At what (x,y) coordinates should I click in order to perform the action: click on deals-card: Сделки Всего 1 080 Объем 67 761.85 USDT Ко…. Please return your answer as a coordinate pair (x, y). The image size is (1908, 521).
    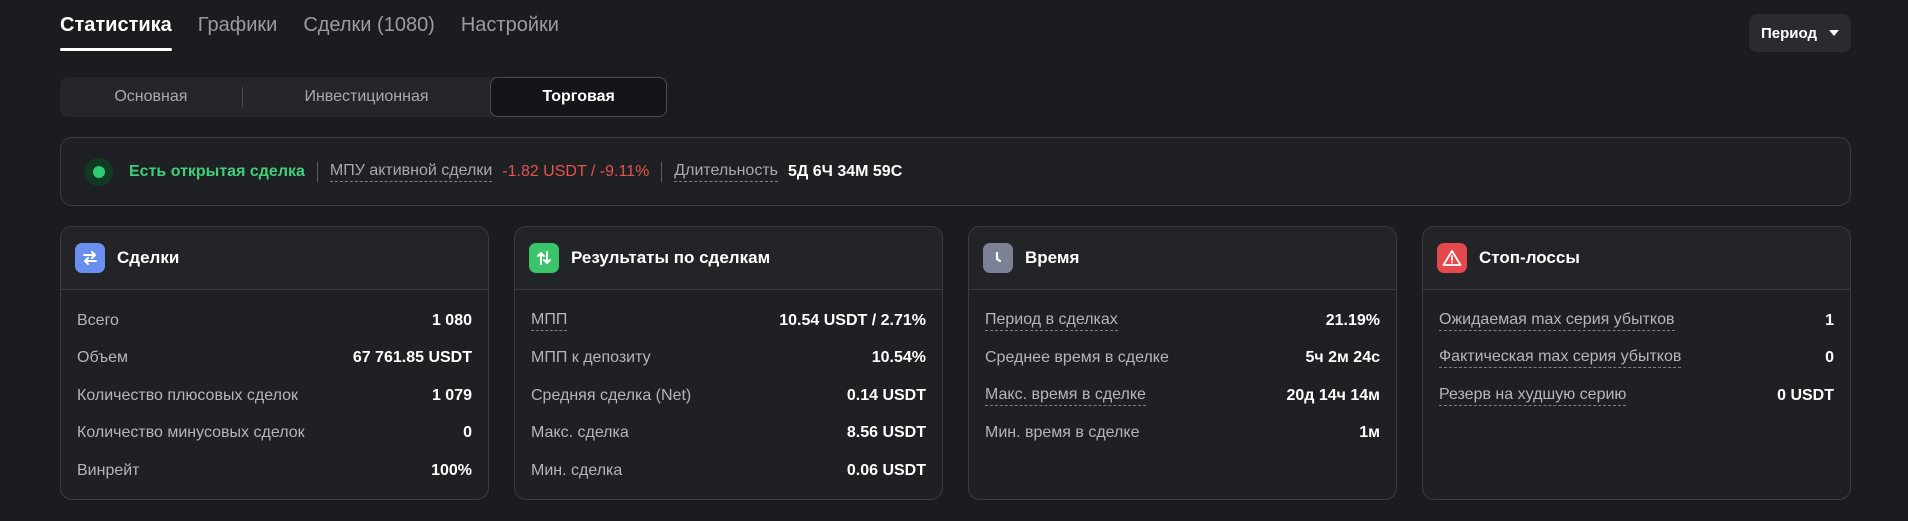
    Looking at the image, I should click on (274, 363).